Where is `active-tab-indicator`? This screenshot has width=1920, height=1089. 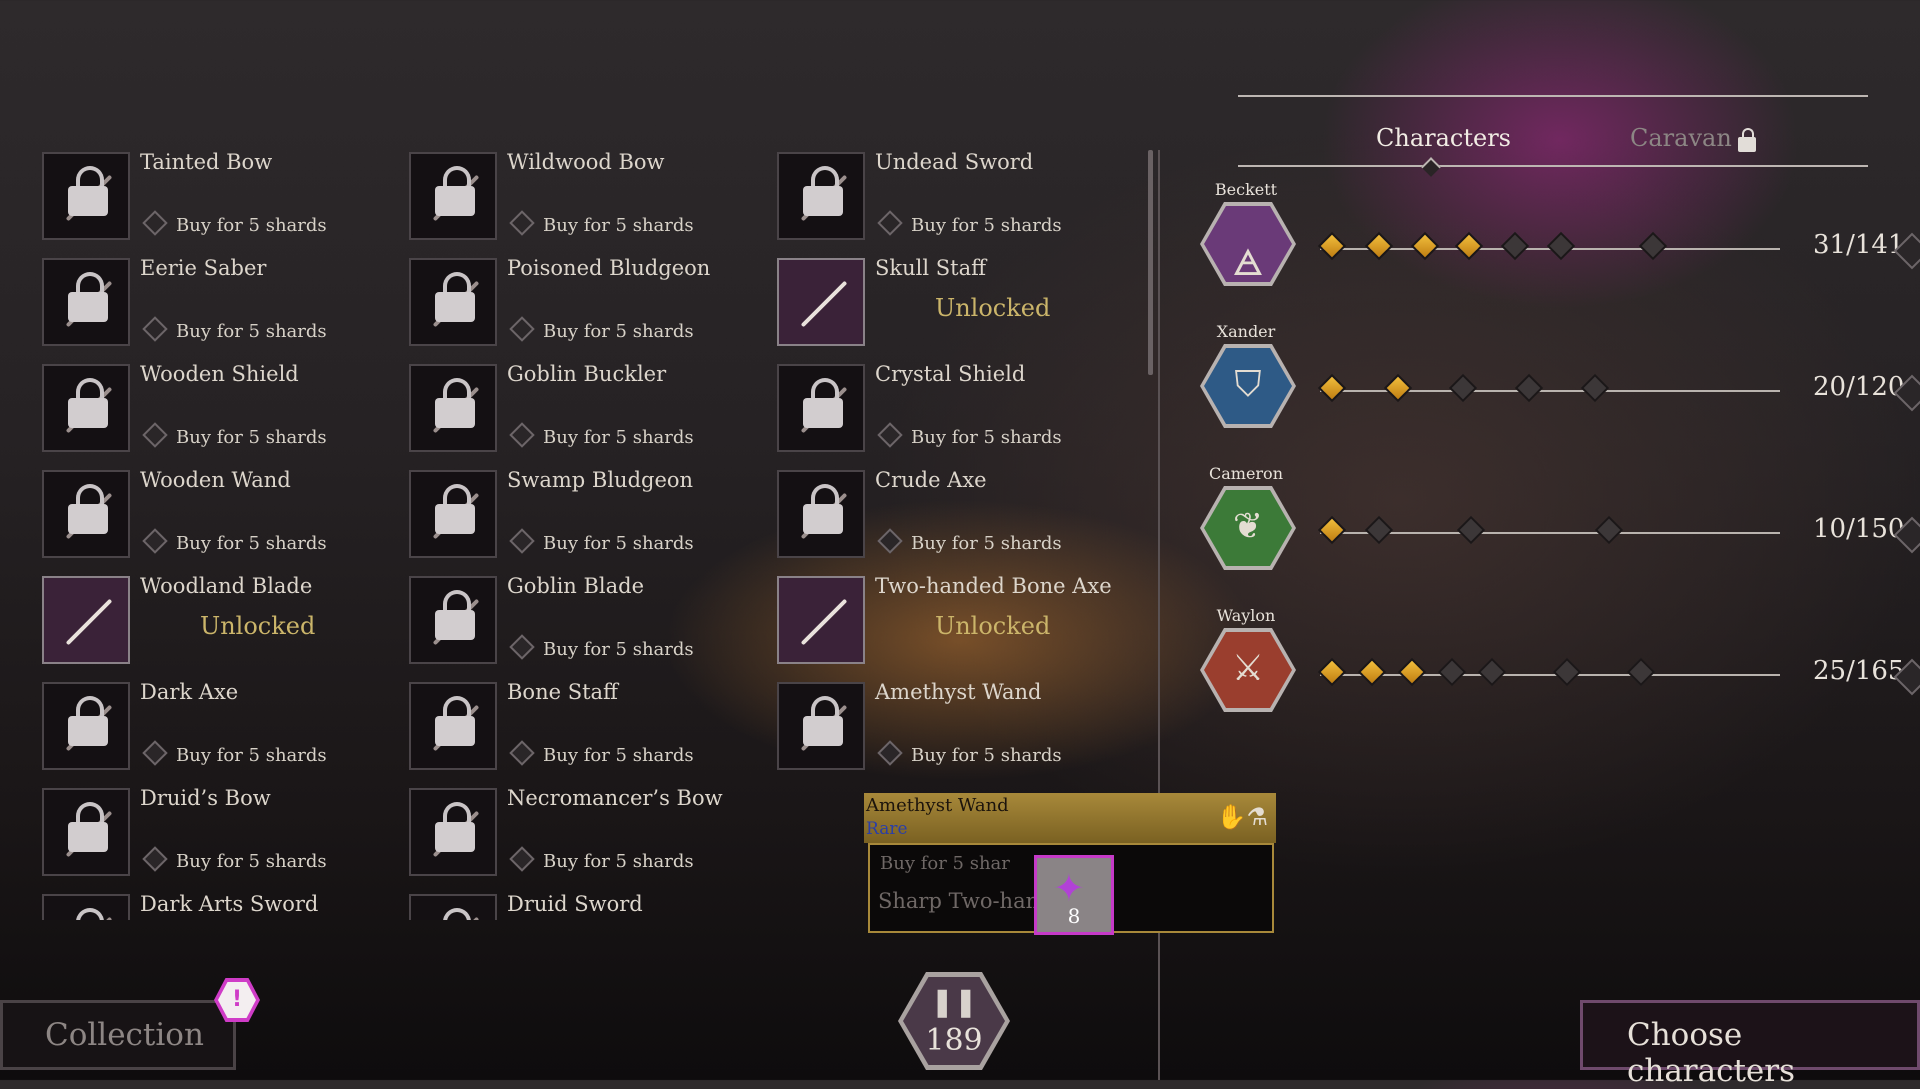 active-tab-indicator is located at coordinates (1431, 167).